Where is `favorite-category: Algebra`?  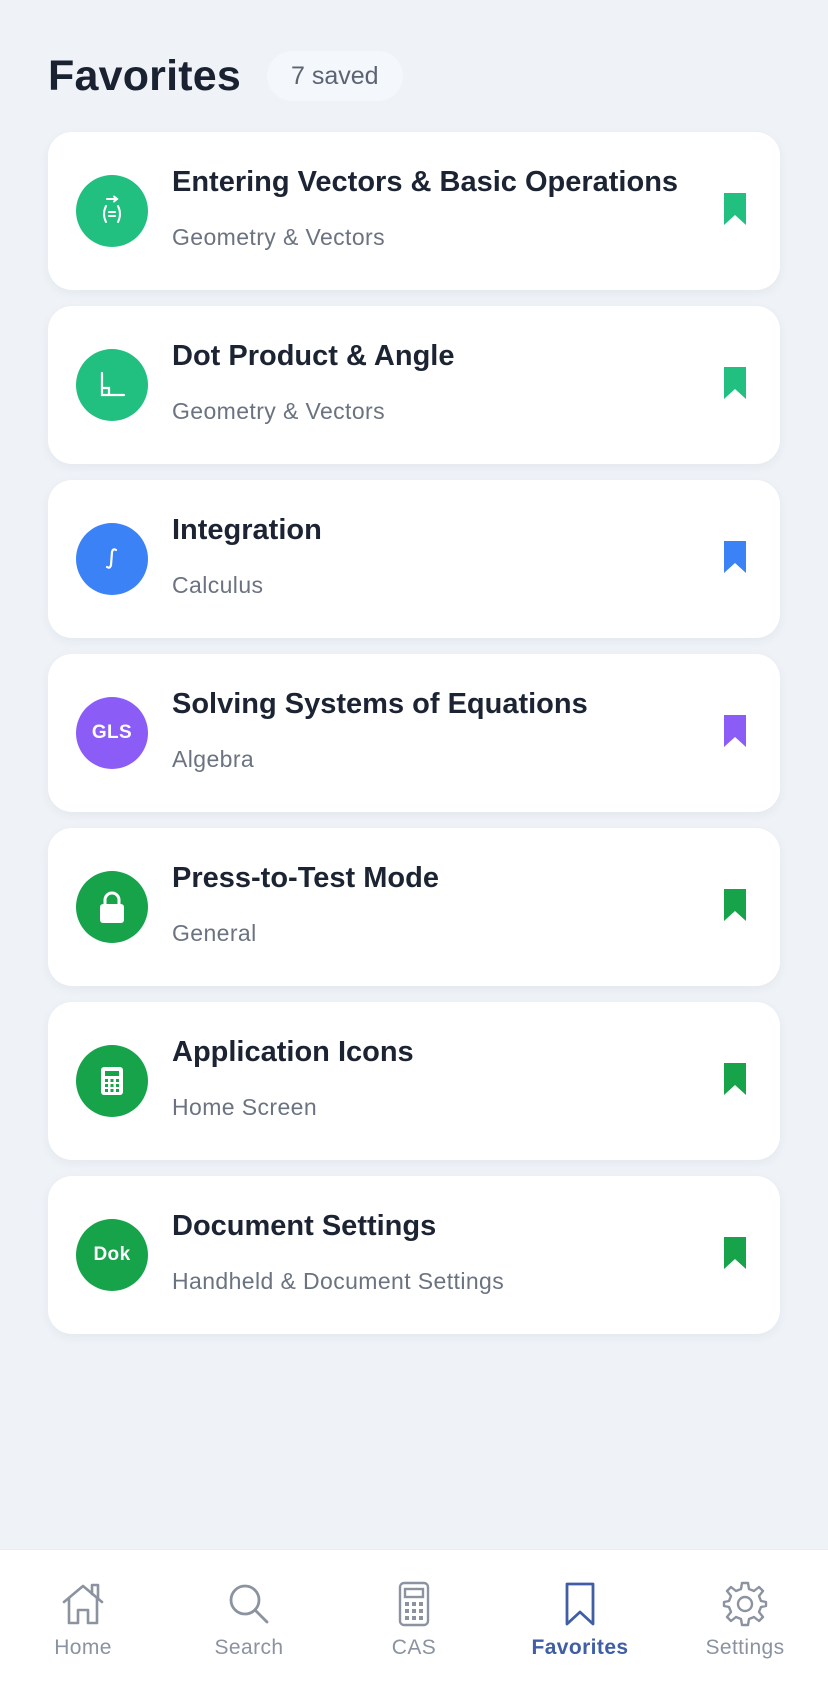 favorite-category: Algebra is located at coordinates (213, 759).